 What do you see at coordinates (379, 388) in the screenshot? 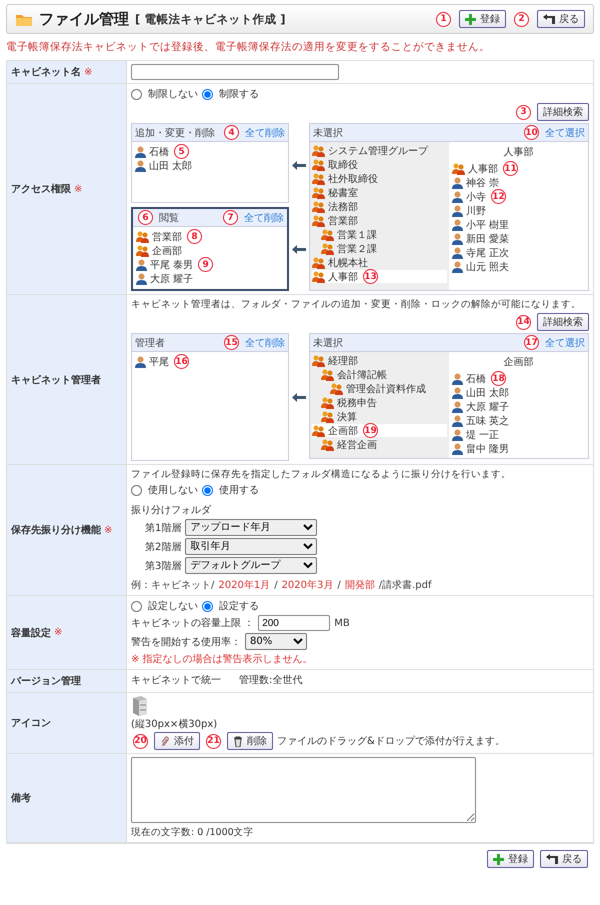
I see `tree-item: 管理会計資料作成` at bounding box center [379, 388].